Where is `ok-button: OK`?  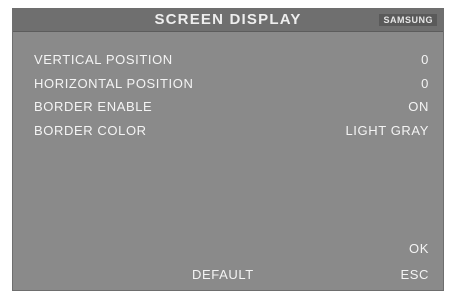 ok-button: OK is located at coordinates (419, 248).